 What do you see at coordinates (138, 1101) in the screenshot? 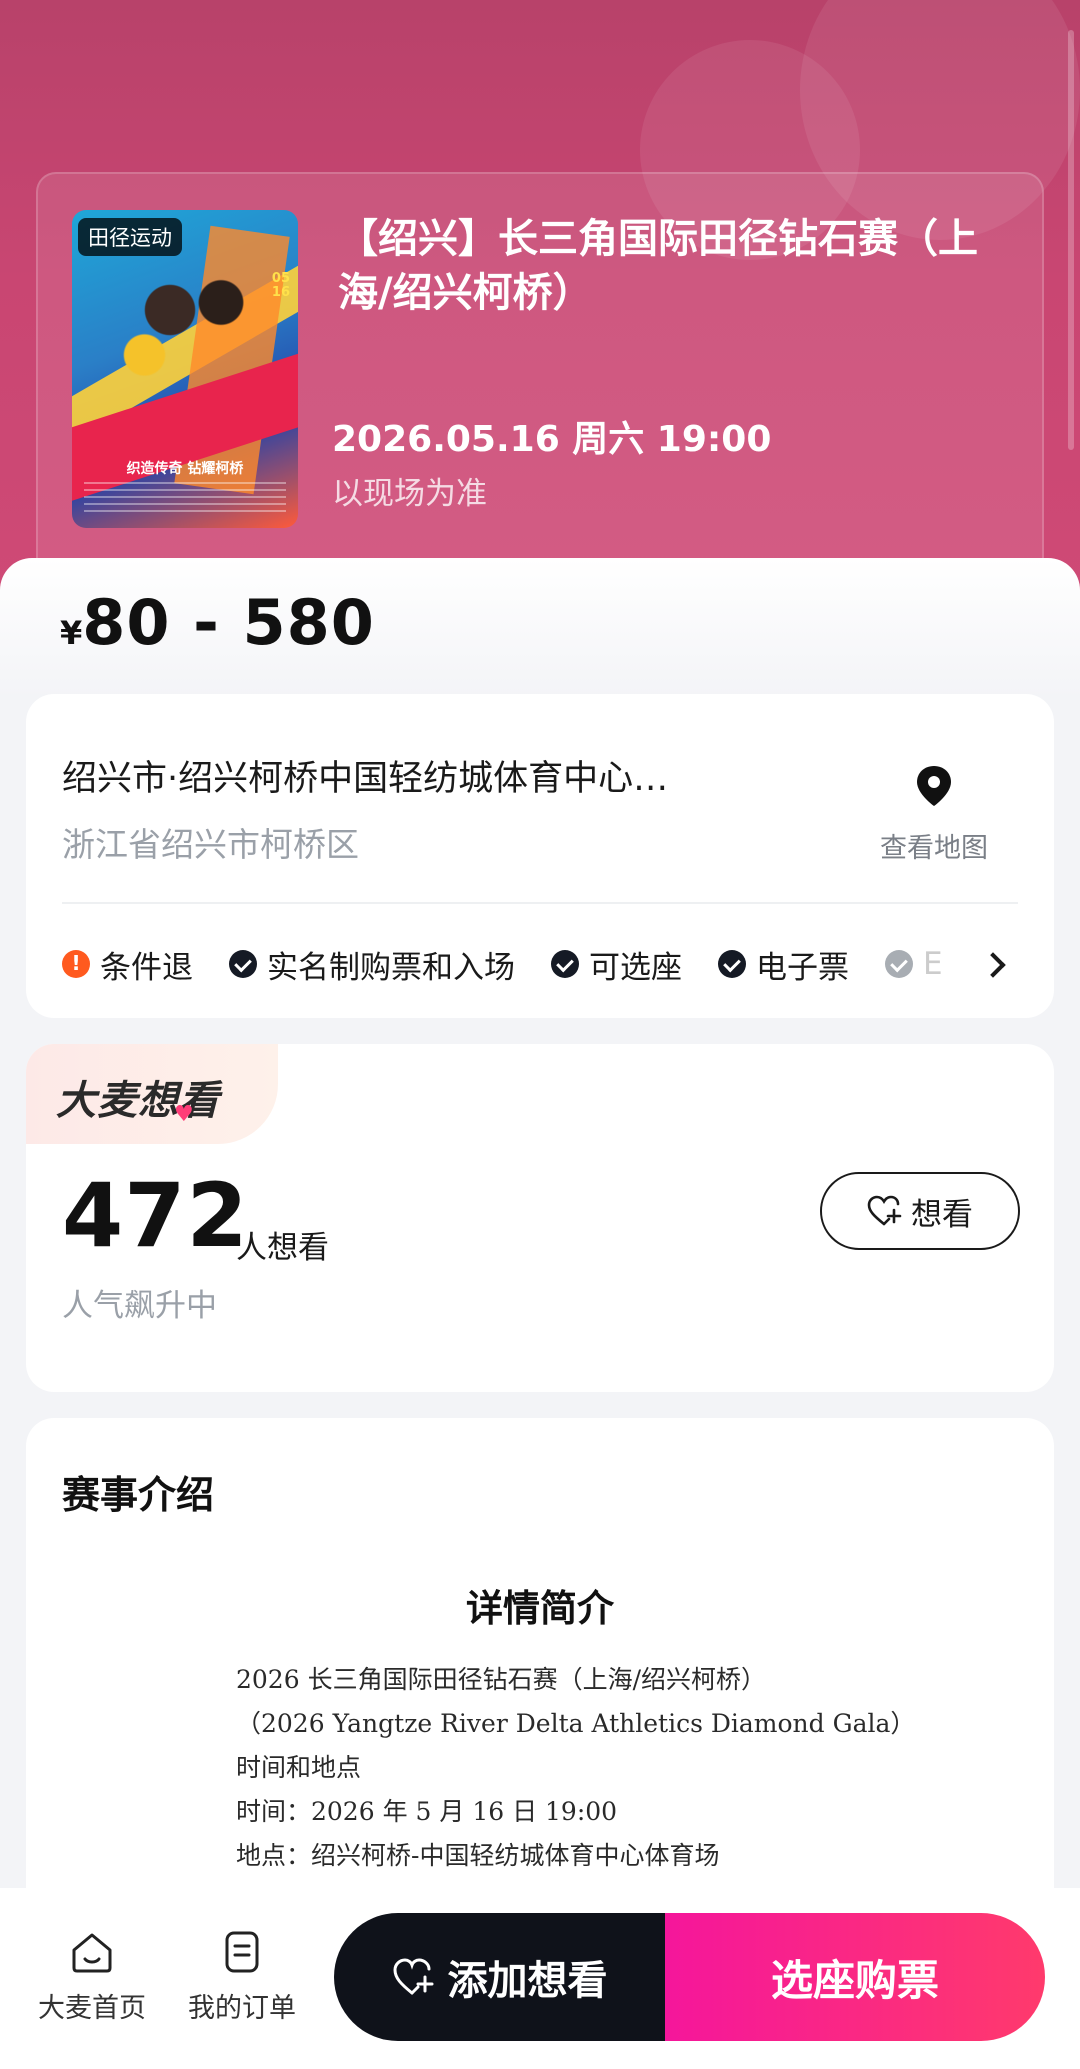
I see `want-badge-label: 大麦想看` at bounding box center [138, 1101].